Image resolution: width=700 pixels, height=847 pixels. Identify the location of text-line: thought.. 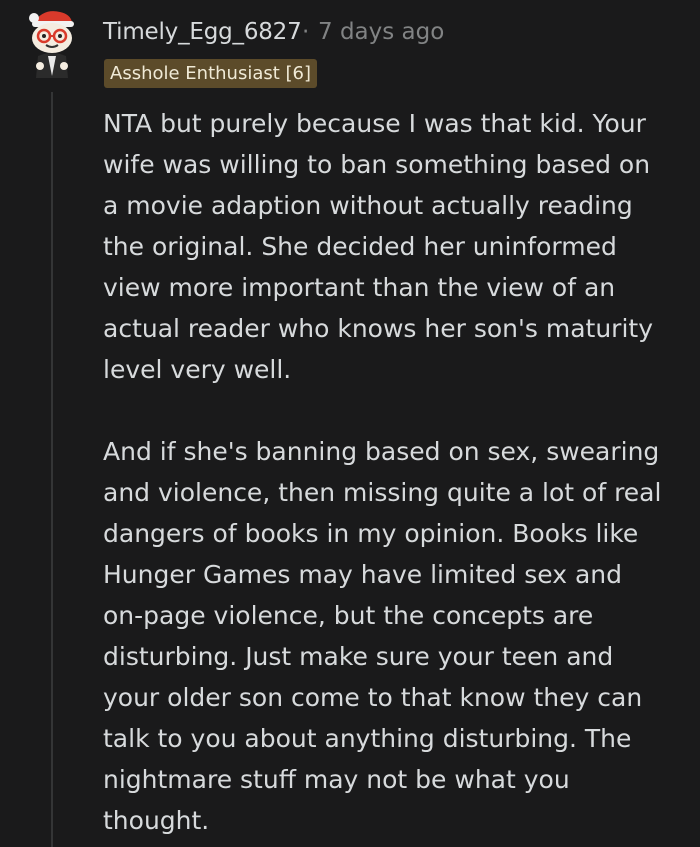
(156, 820).